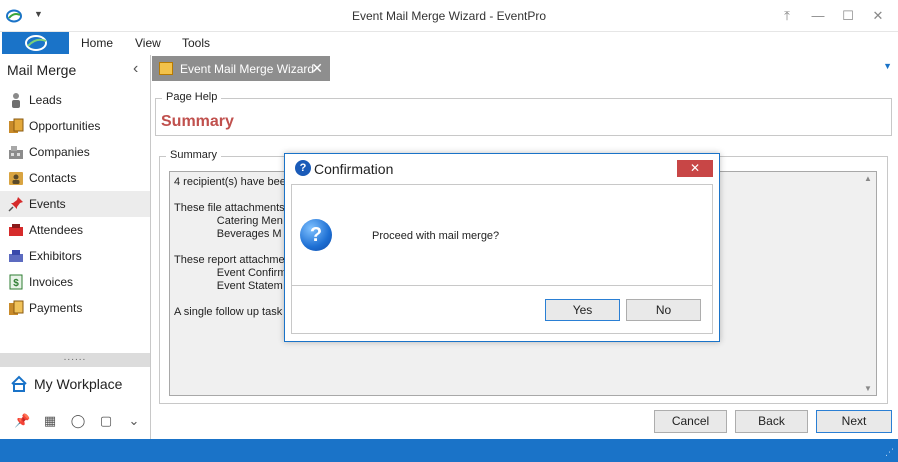  I want to click on menu-tools: Tools, so click(196, 43).